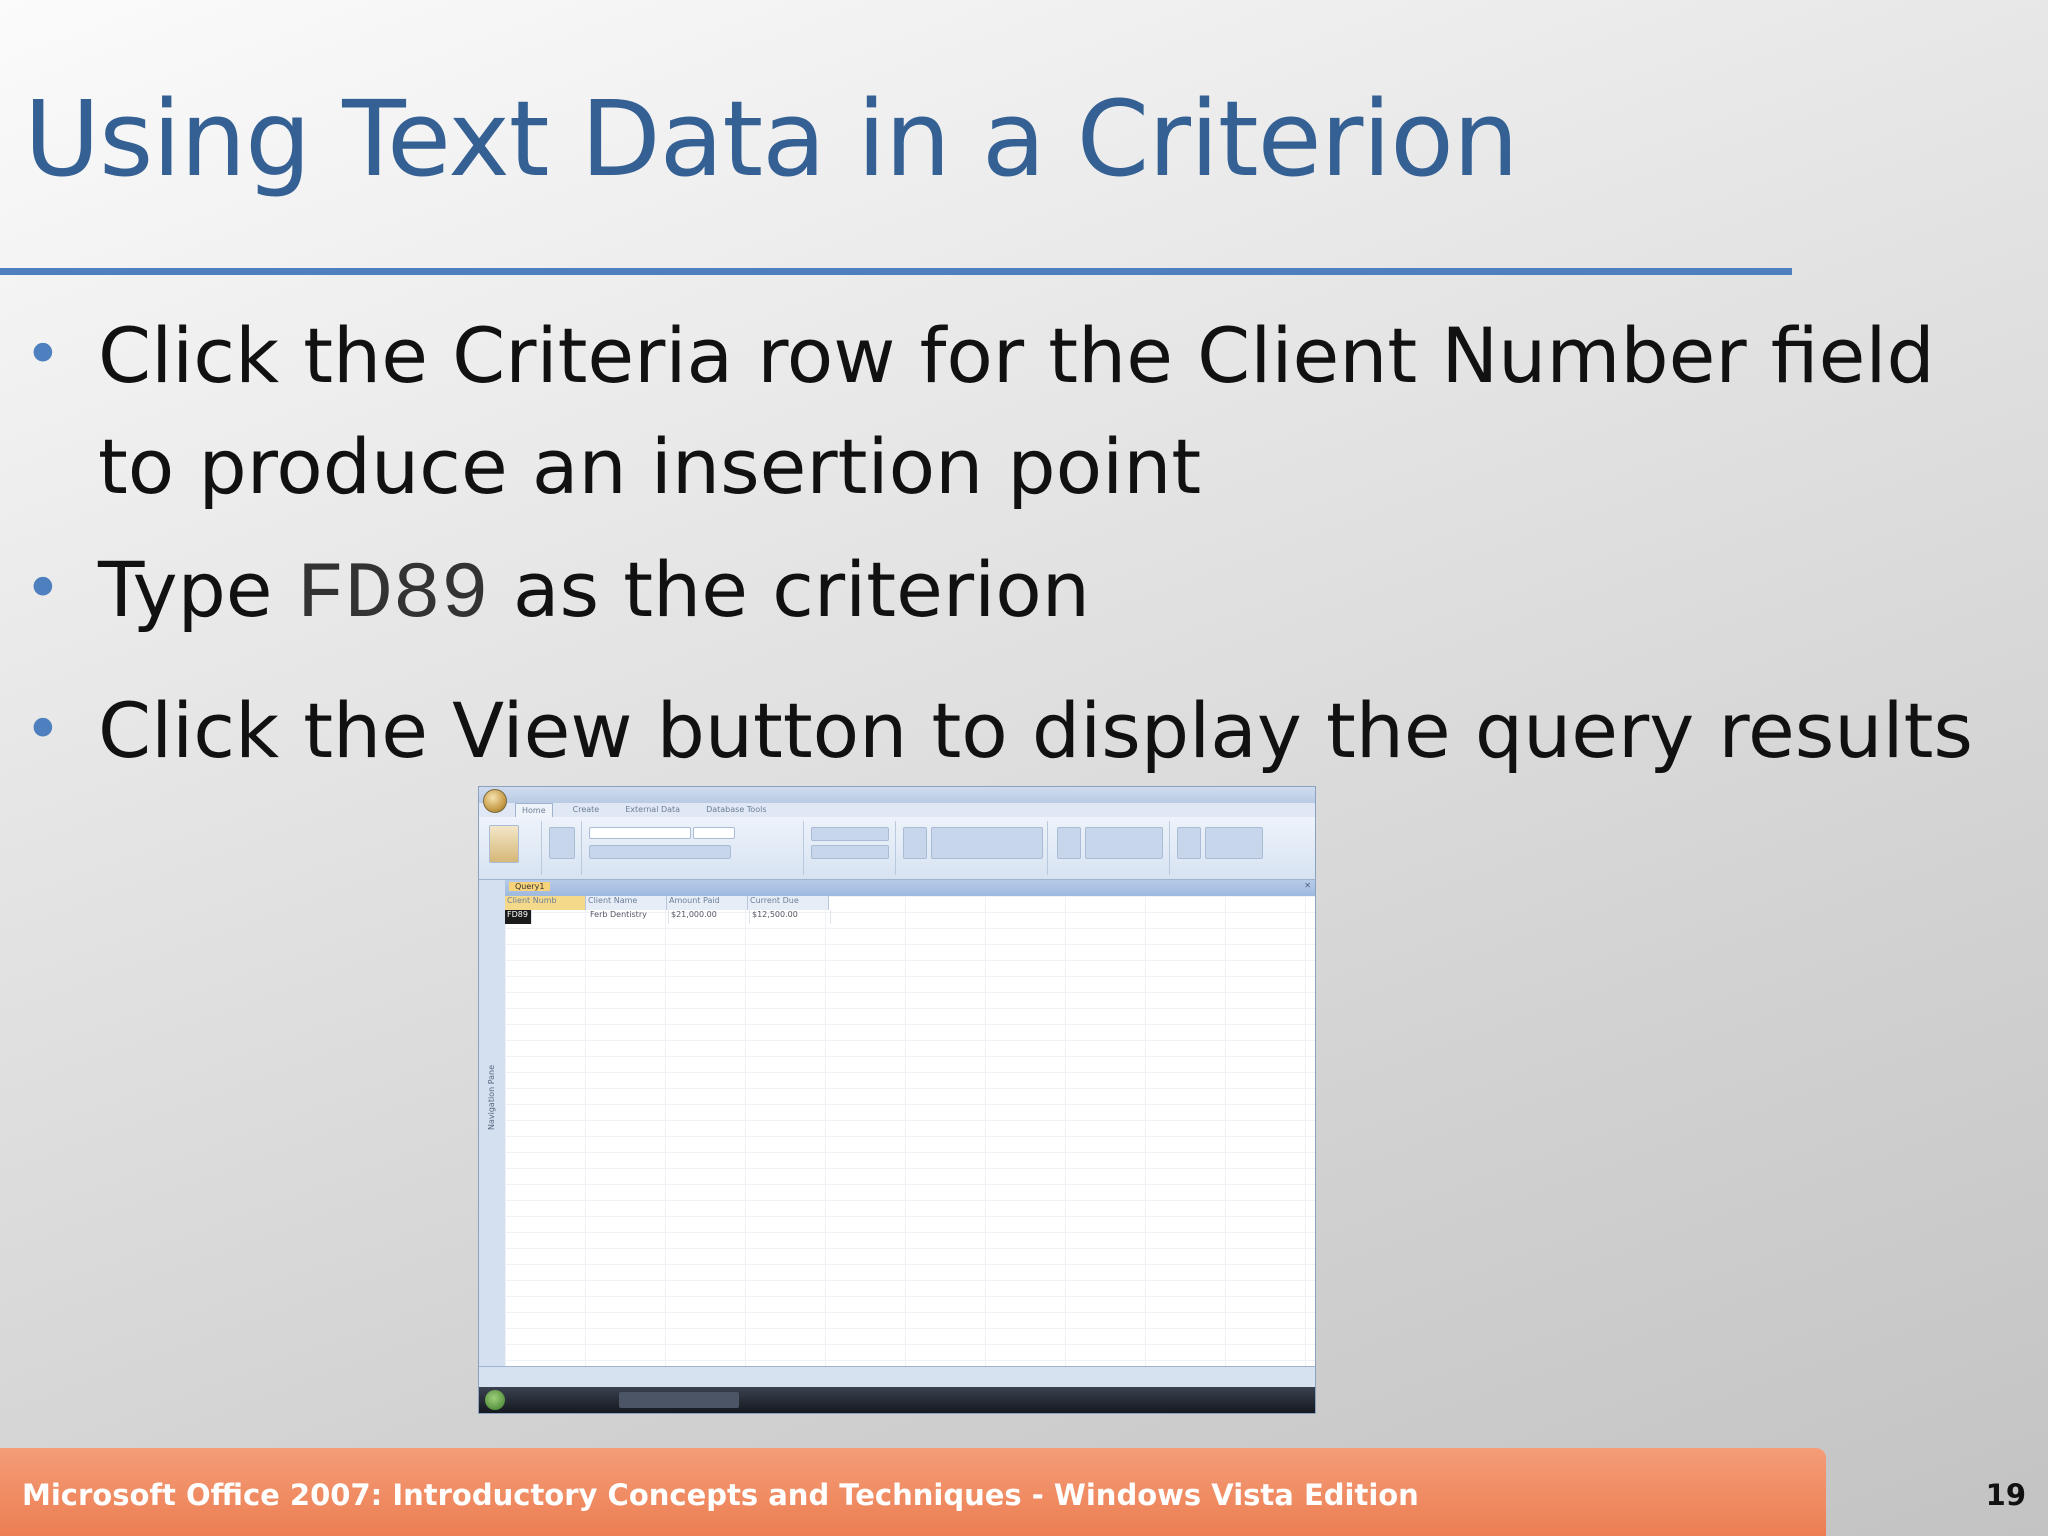 This screenshot has width=2048, height=1536. I want to click on taskbar-button, so click(679, 1400).